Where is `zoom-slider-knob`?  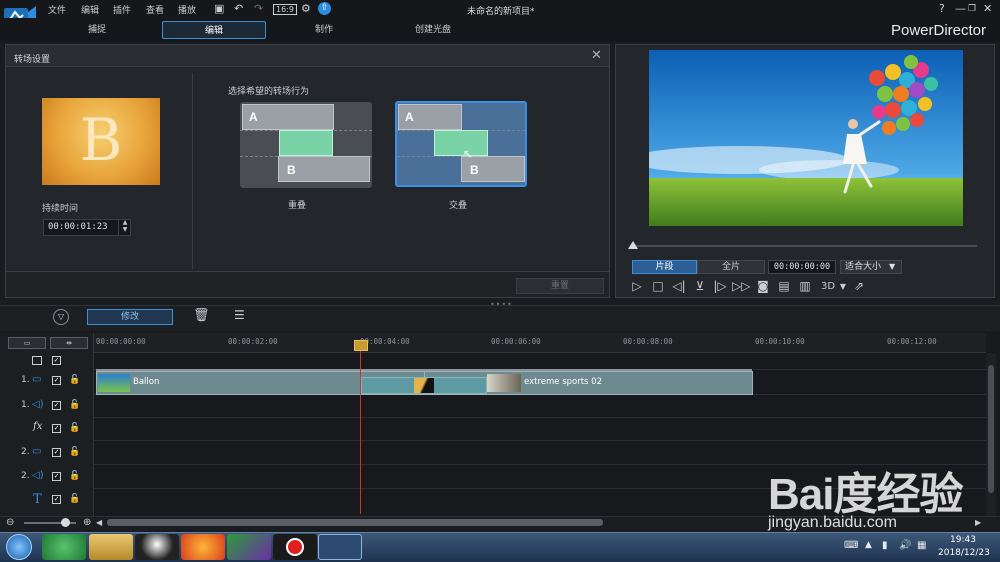 zoom-slider-knob is located at coordinates (65, 522).